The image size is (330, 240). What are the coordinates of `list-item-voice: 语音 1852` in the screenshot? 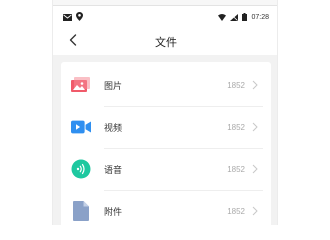 It's located at (166, 169).